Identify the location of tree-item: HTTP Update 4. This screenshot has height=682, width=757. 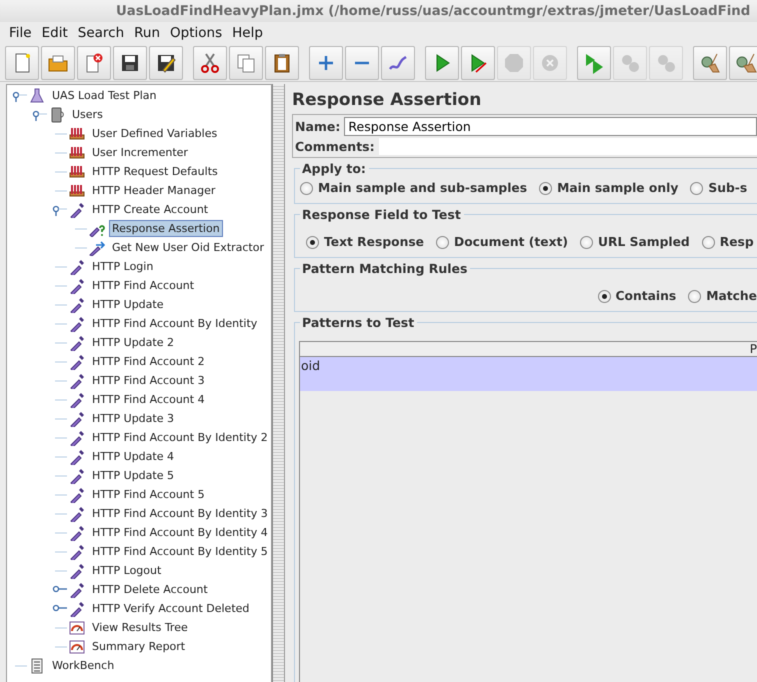
(133, 456).